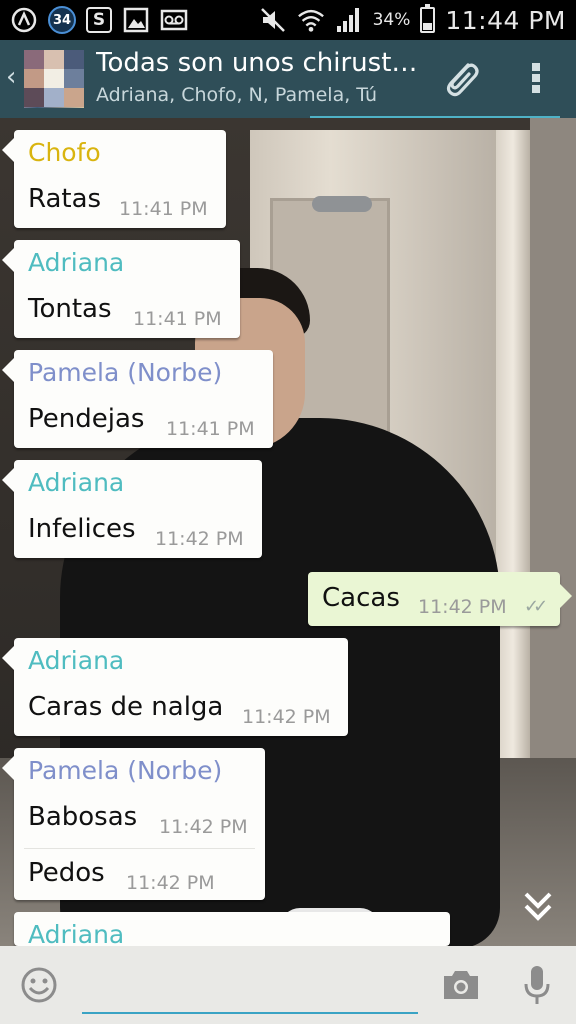  I want to click on group-avatar, so click(54, 79).